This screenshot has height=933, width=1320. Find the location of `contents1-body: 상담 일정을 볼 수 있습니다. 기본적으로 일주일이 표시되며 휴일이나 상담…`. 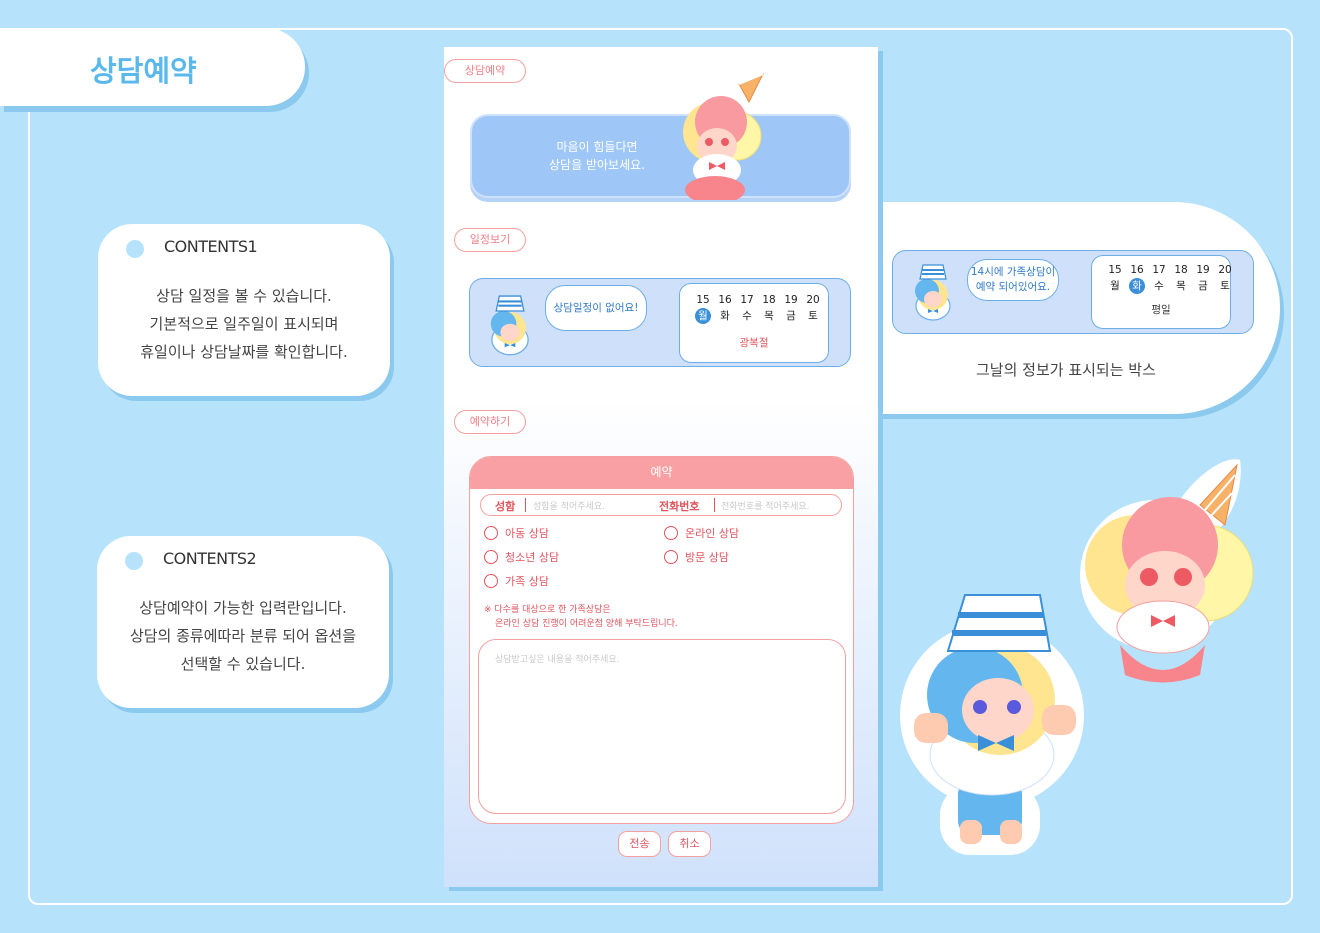

contents1-body: 상담 일정을 볼 수 있습니다. 기본적으로 일주일이 표시되며 휴일이나 상담… is located at coordinates (244, 324).